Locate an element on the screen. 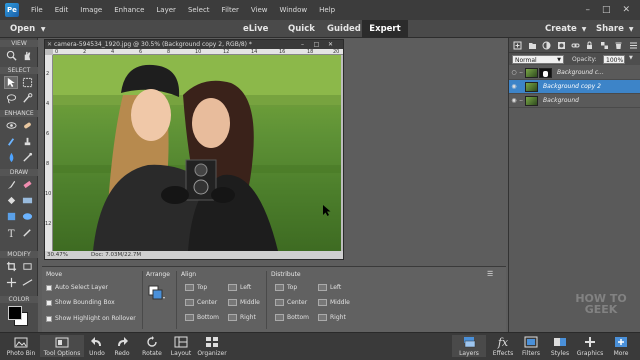 The width and height of the screenshot is (640, 360). more-button: More is located at coordinates (621, 346).